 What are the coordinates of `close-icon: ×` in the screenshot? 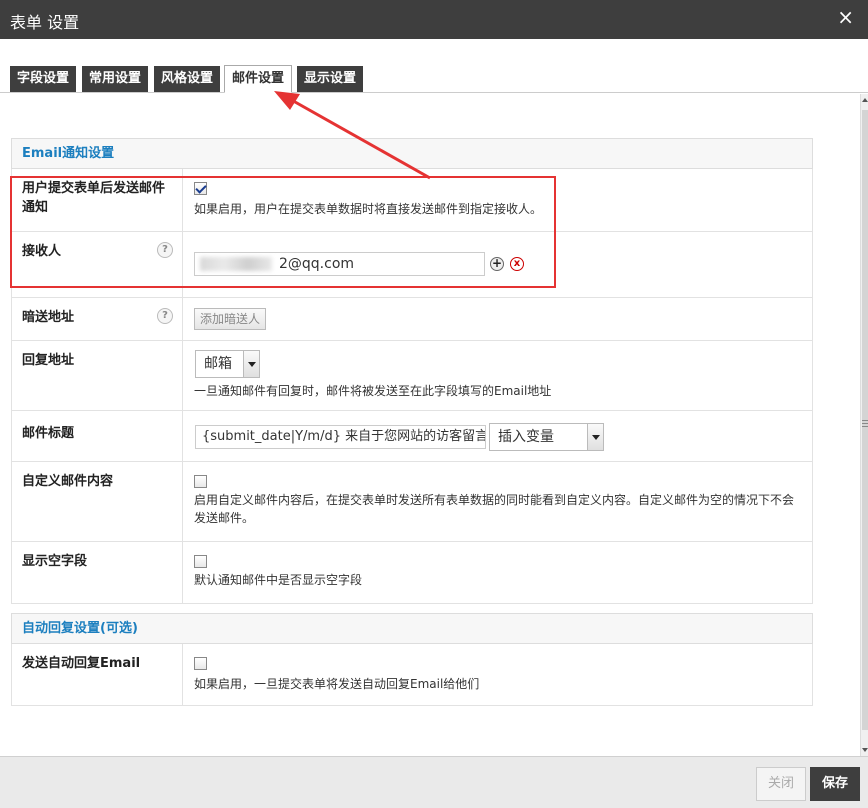 It's located at (845, 17).